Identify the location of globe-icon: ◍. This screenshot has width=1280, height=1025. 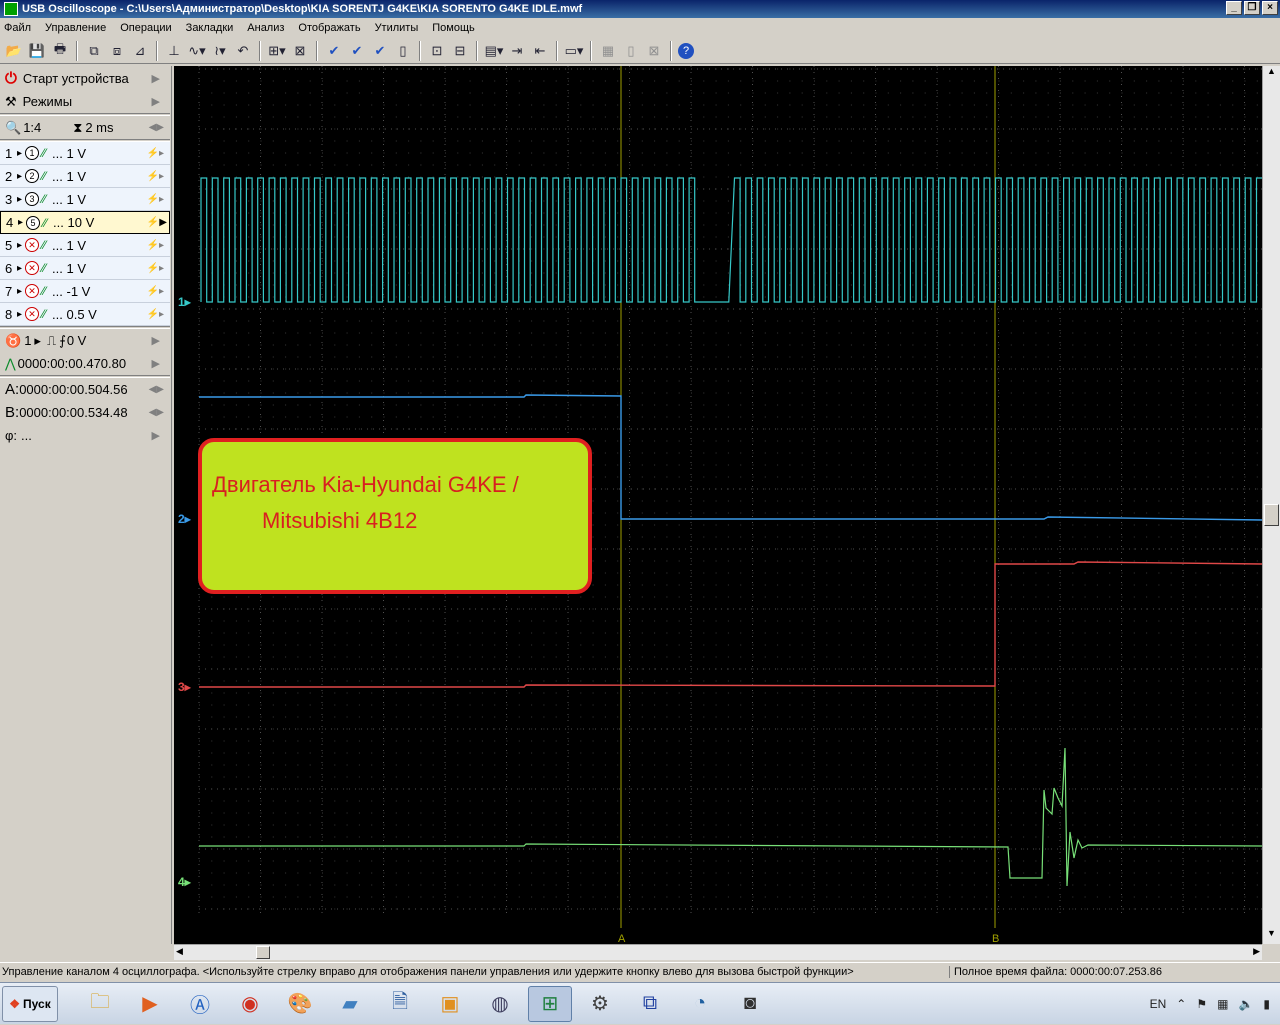
(500, 1004).